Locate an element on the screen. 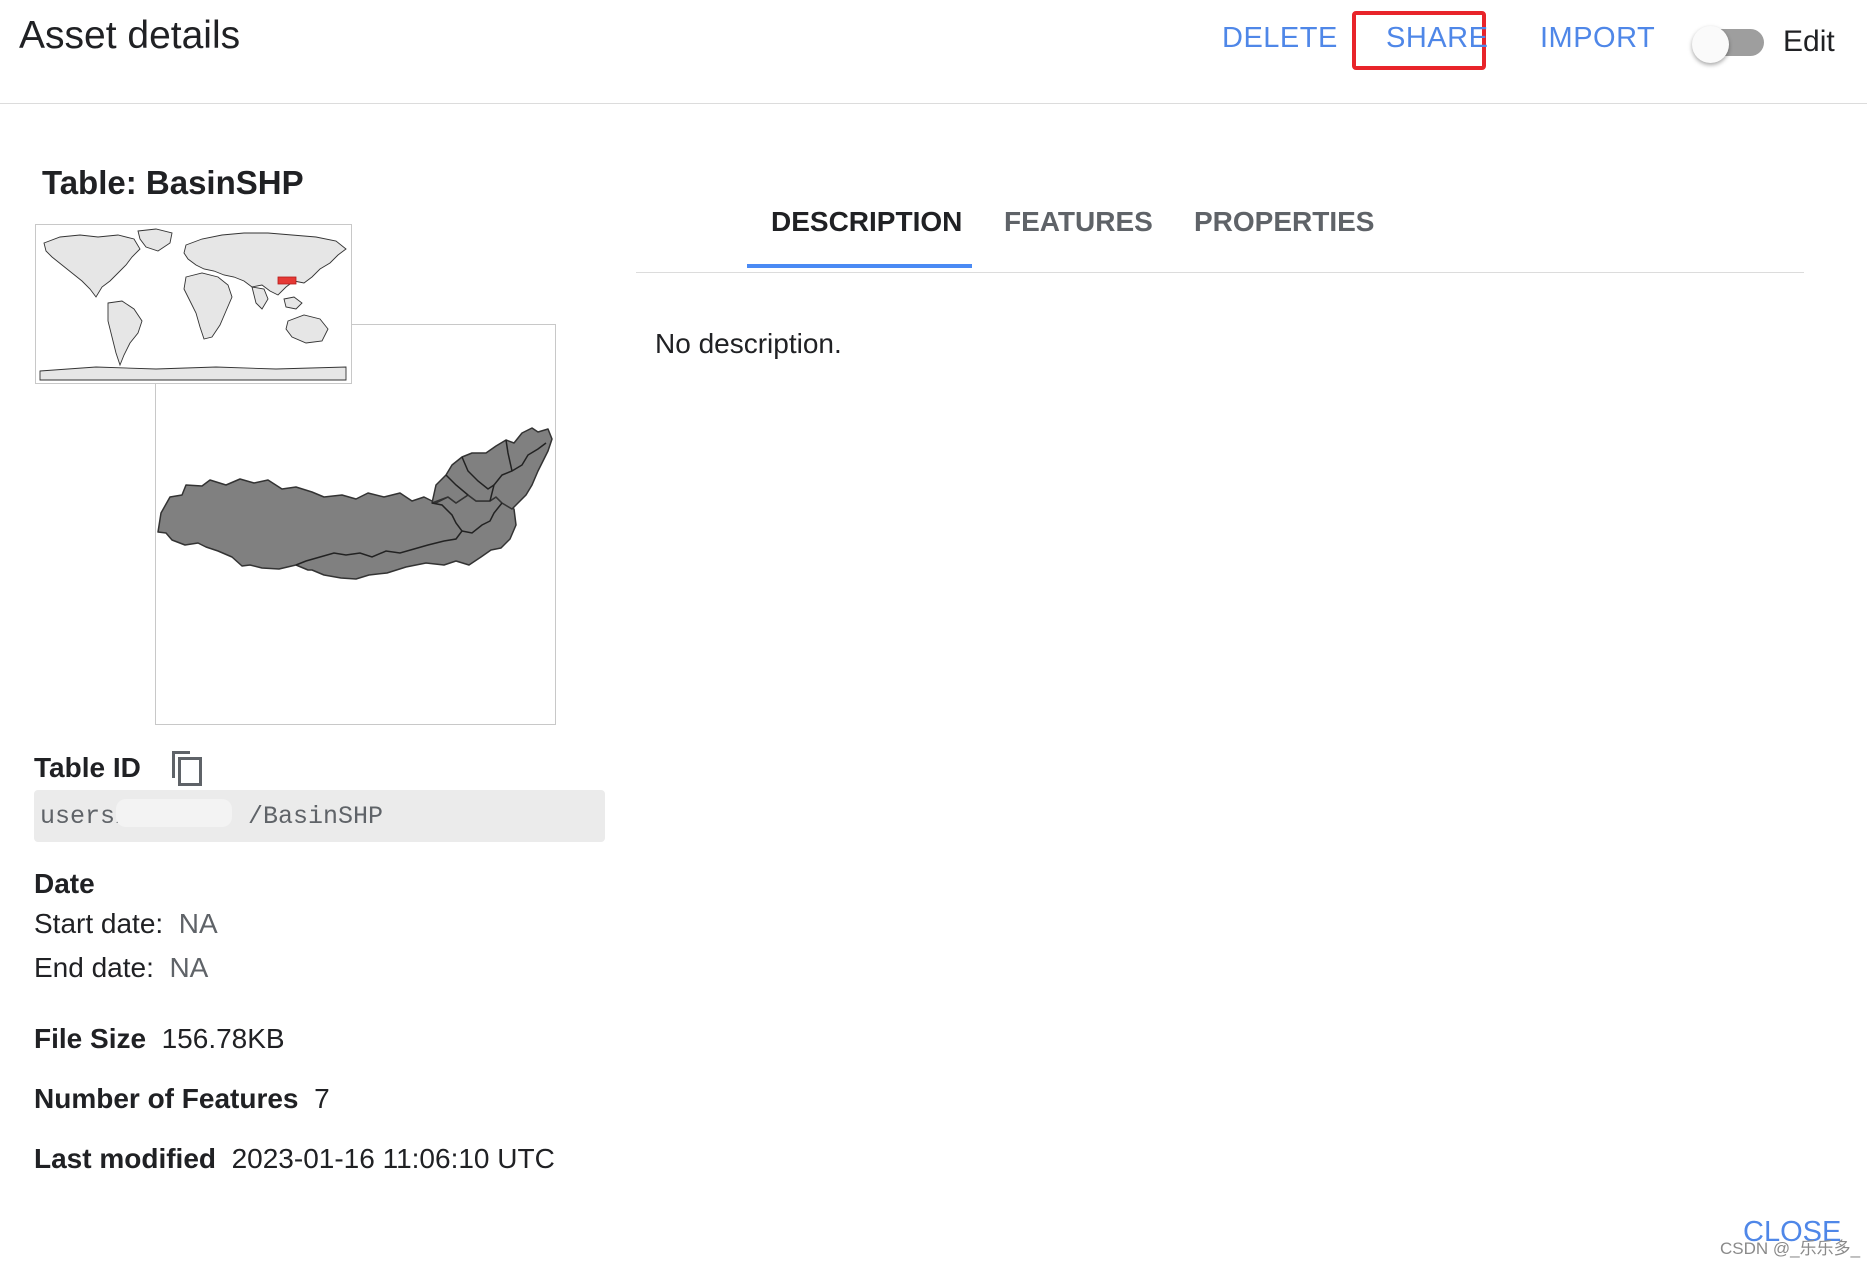 This screenshot has height=1263, width=1867. start-date-value: NA is located at coordinates (198, 923).